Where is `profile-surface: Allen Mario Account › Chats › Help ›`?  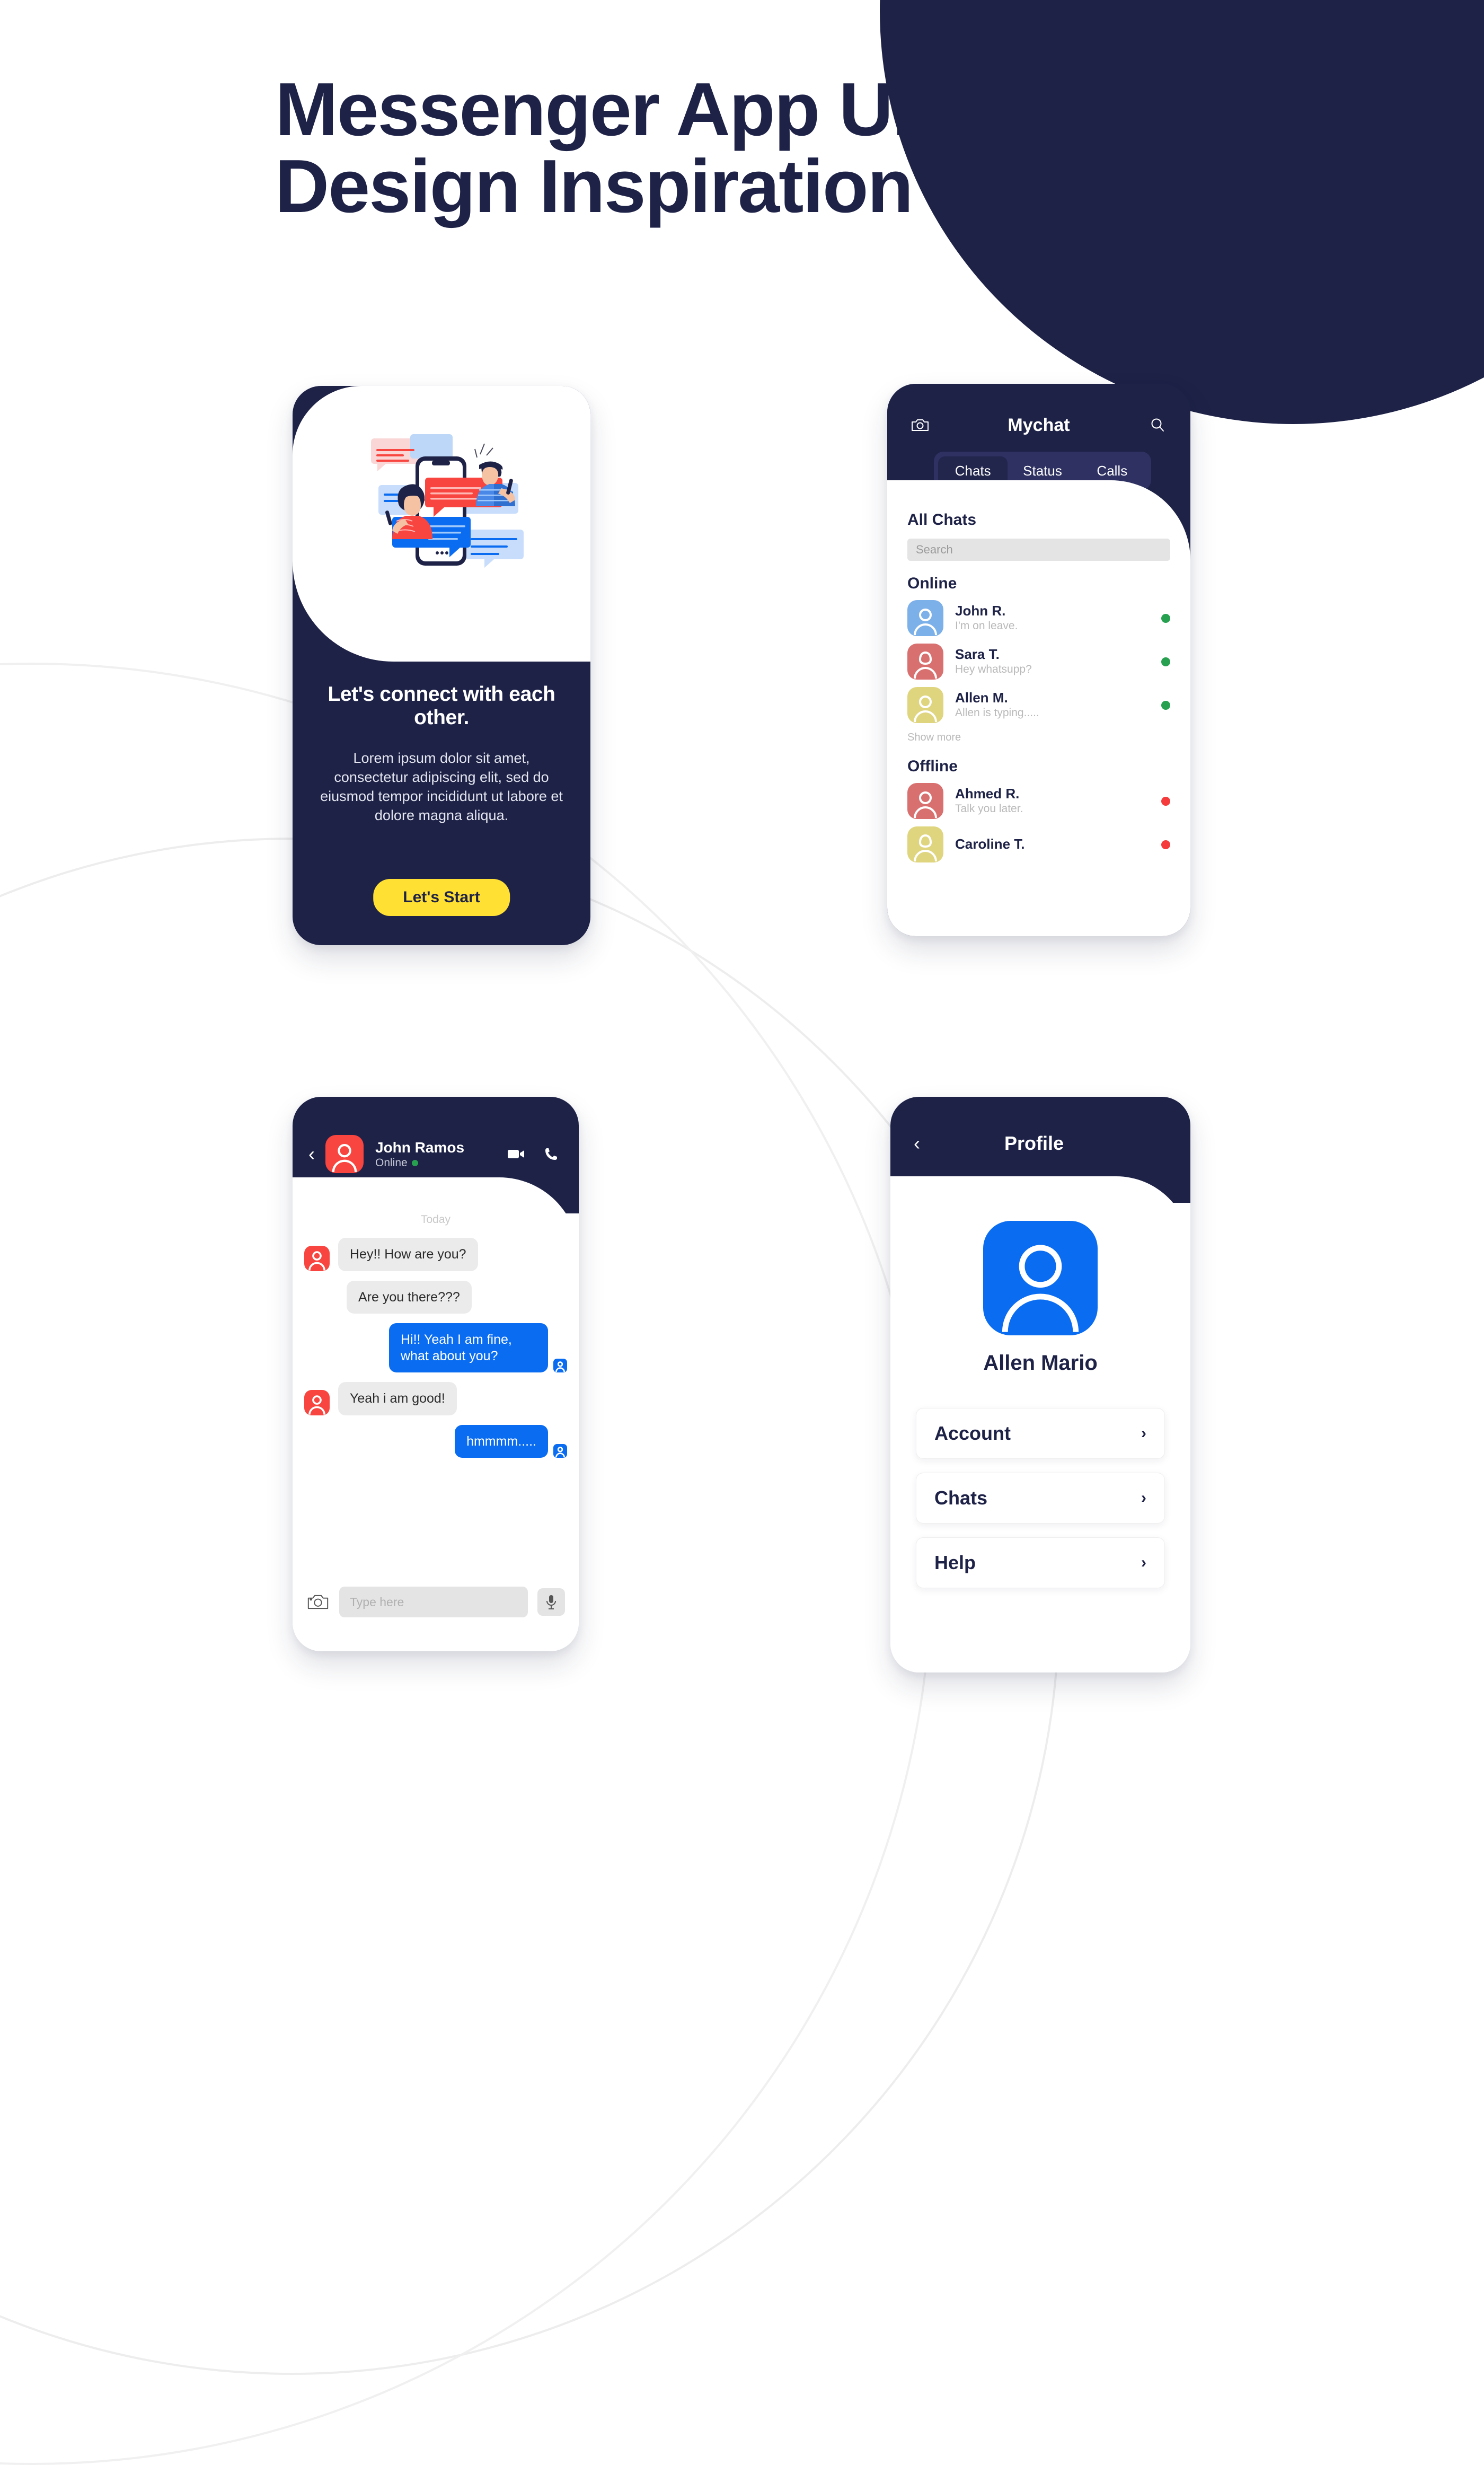 profile-surface: Allen Mario Account › Chats › Help › is located at coordinates (1040, 1424).